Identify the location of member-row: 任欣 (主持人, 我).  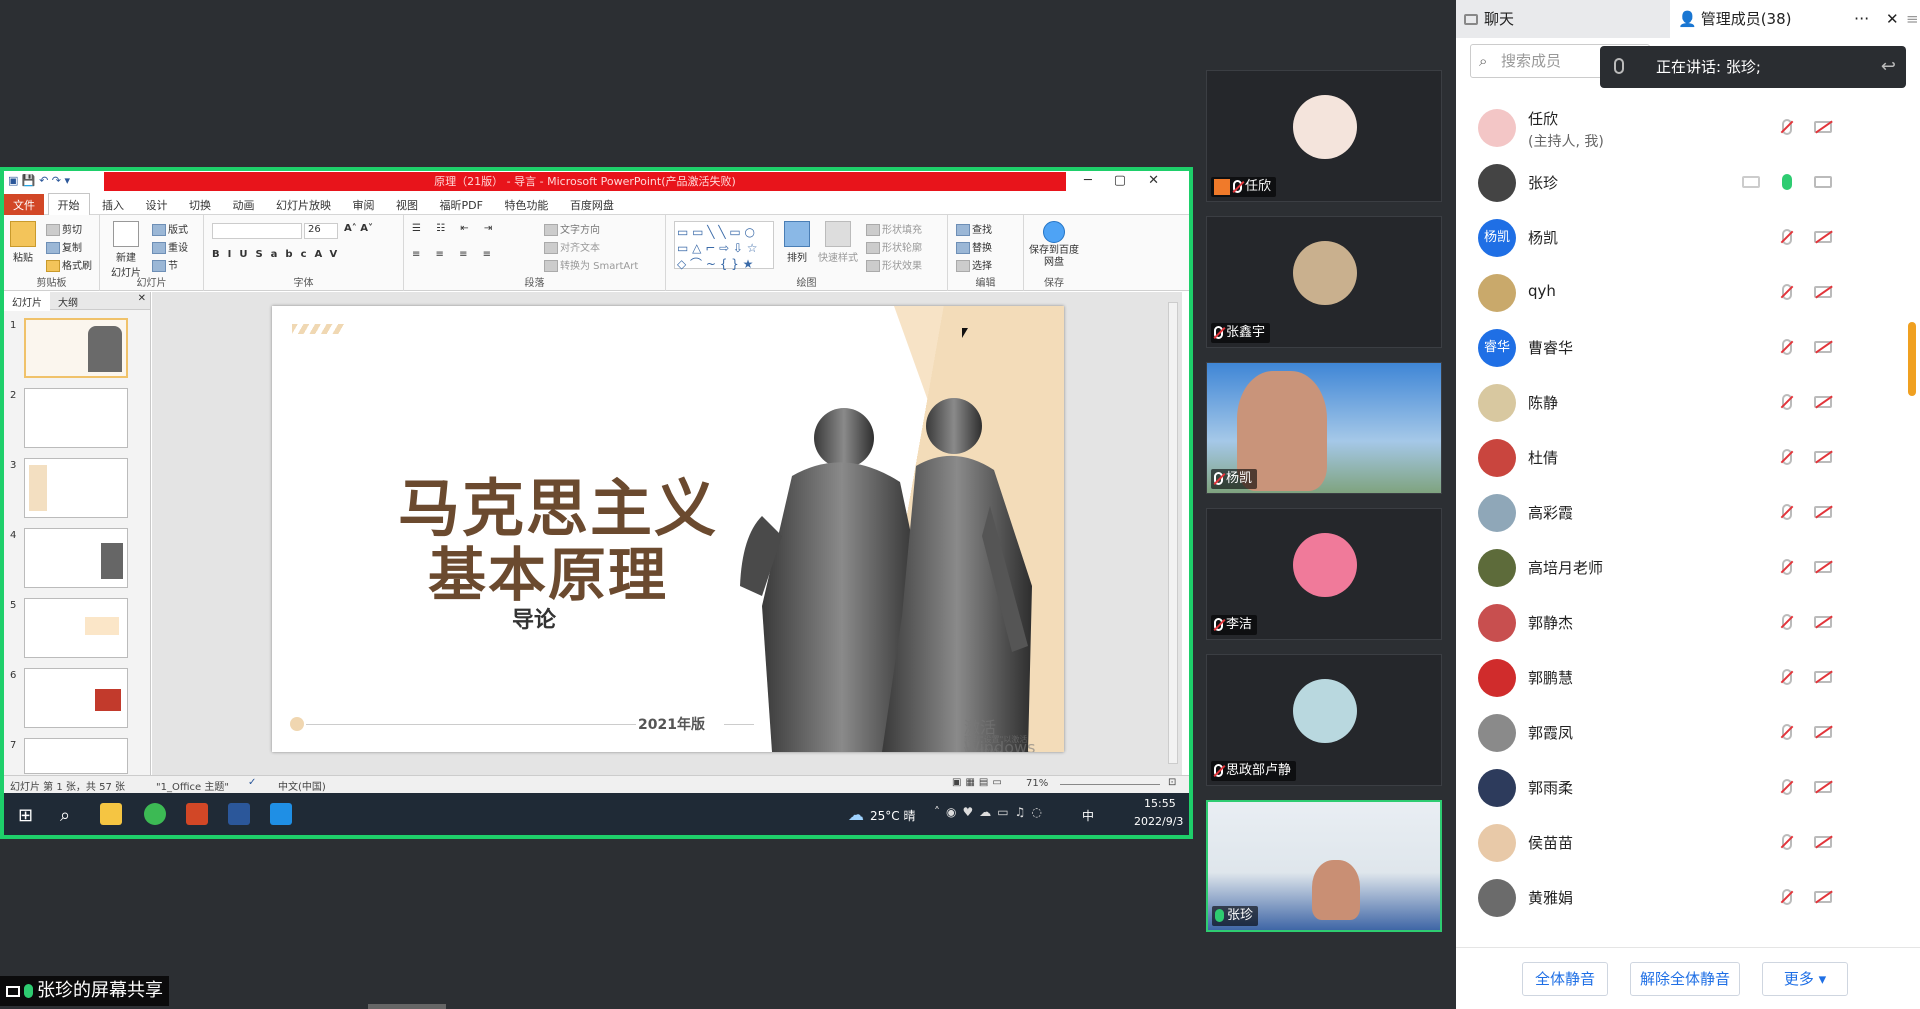
(1688, 127).